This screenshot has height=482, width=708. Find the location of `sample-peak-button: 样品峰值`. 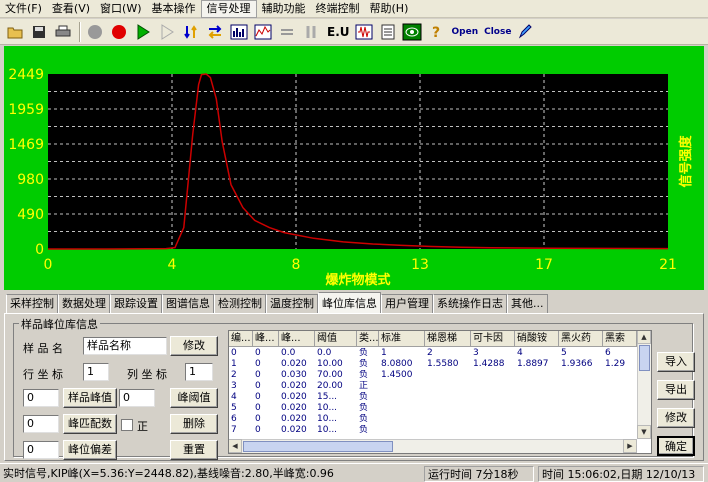

sample-peak-button: 样品峰值 is located at coordinates (90, 398).